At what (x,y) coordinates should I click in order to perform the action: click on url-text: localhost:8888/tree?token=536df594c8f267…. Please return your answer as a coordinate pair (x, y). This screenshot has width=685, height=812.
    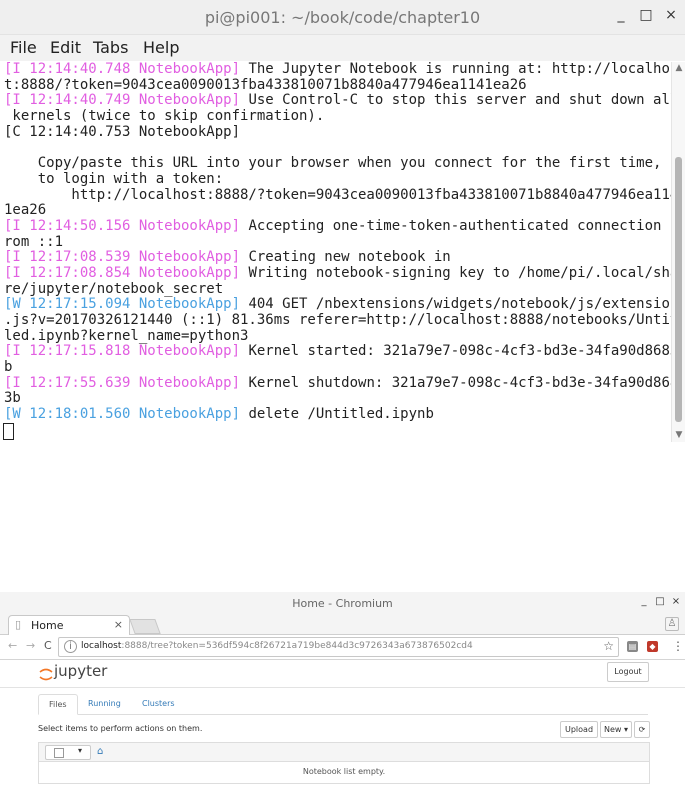
    Looking at the image, I should click on (277, 646).